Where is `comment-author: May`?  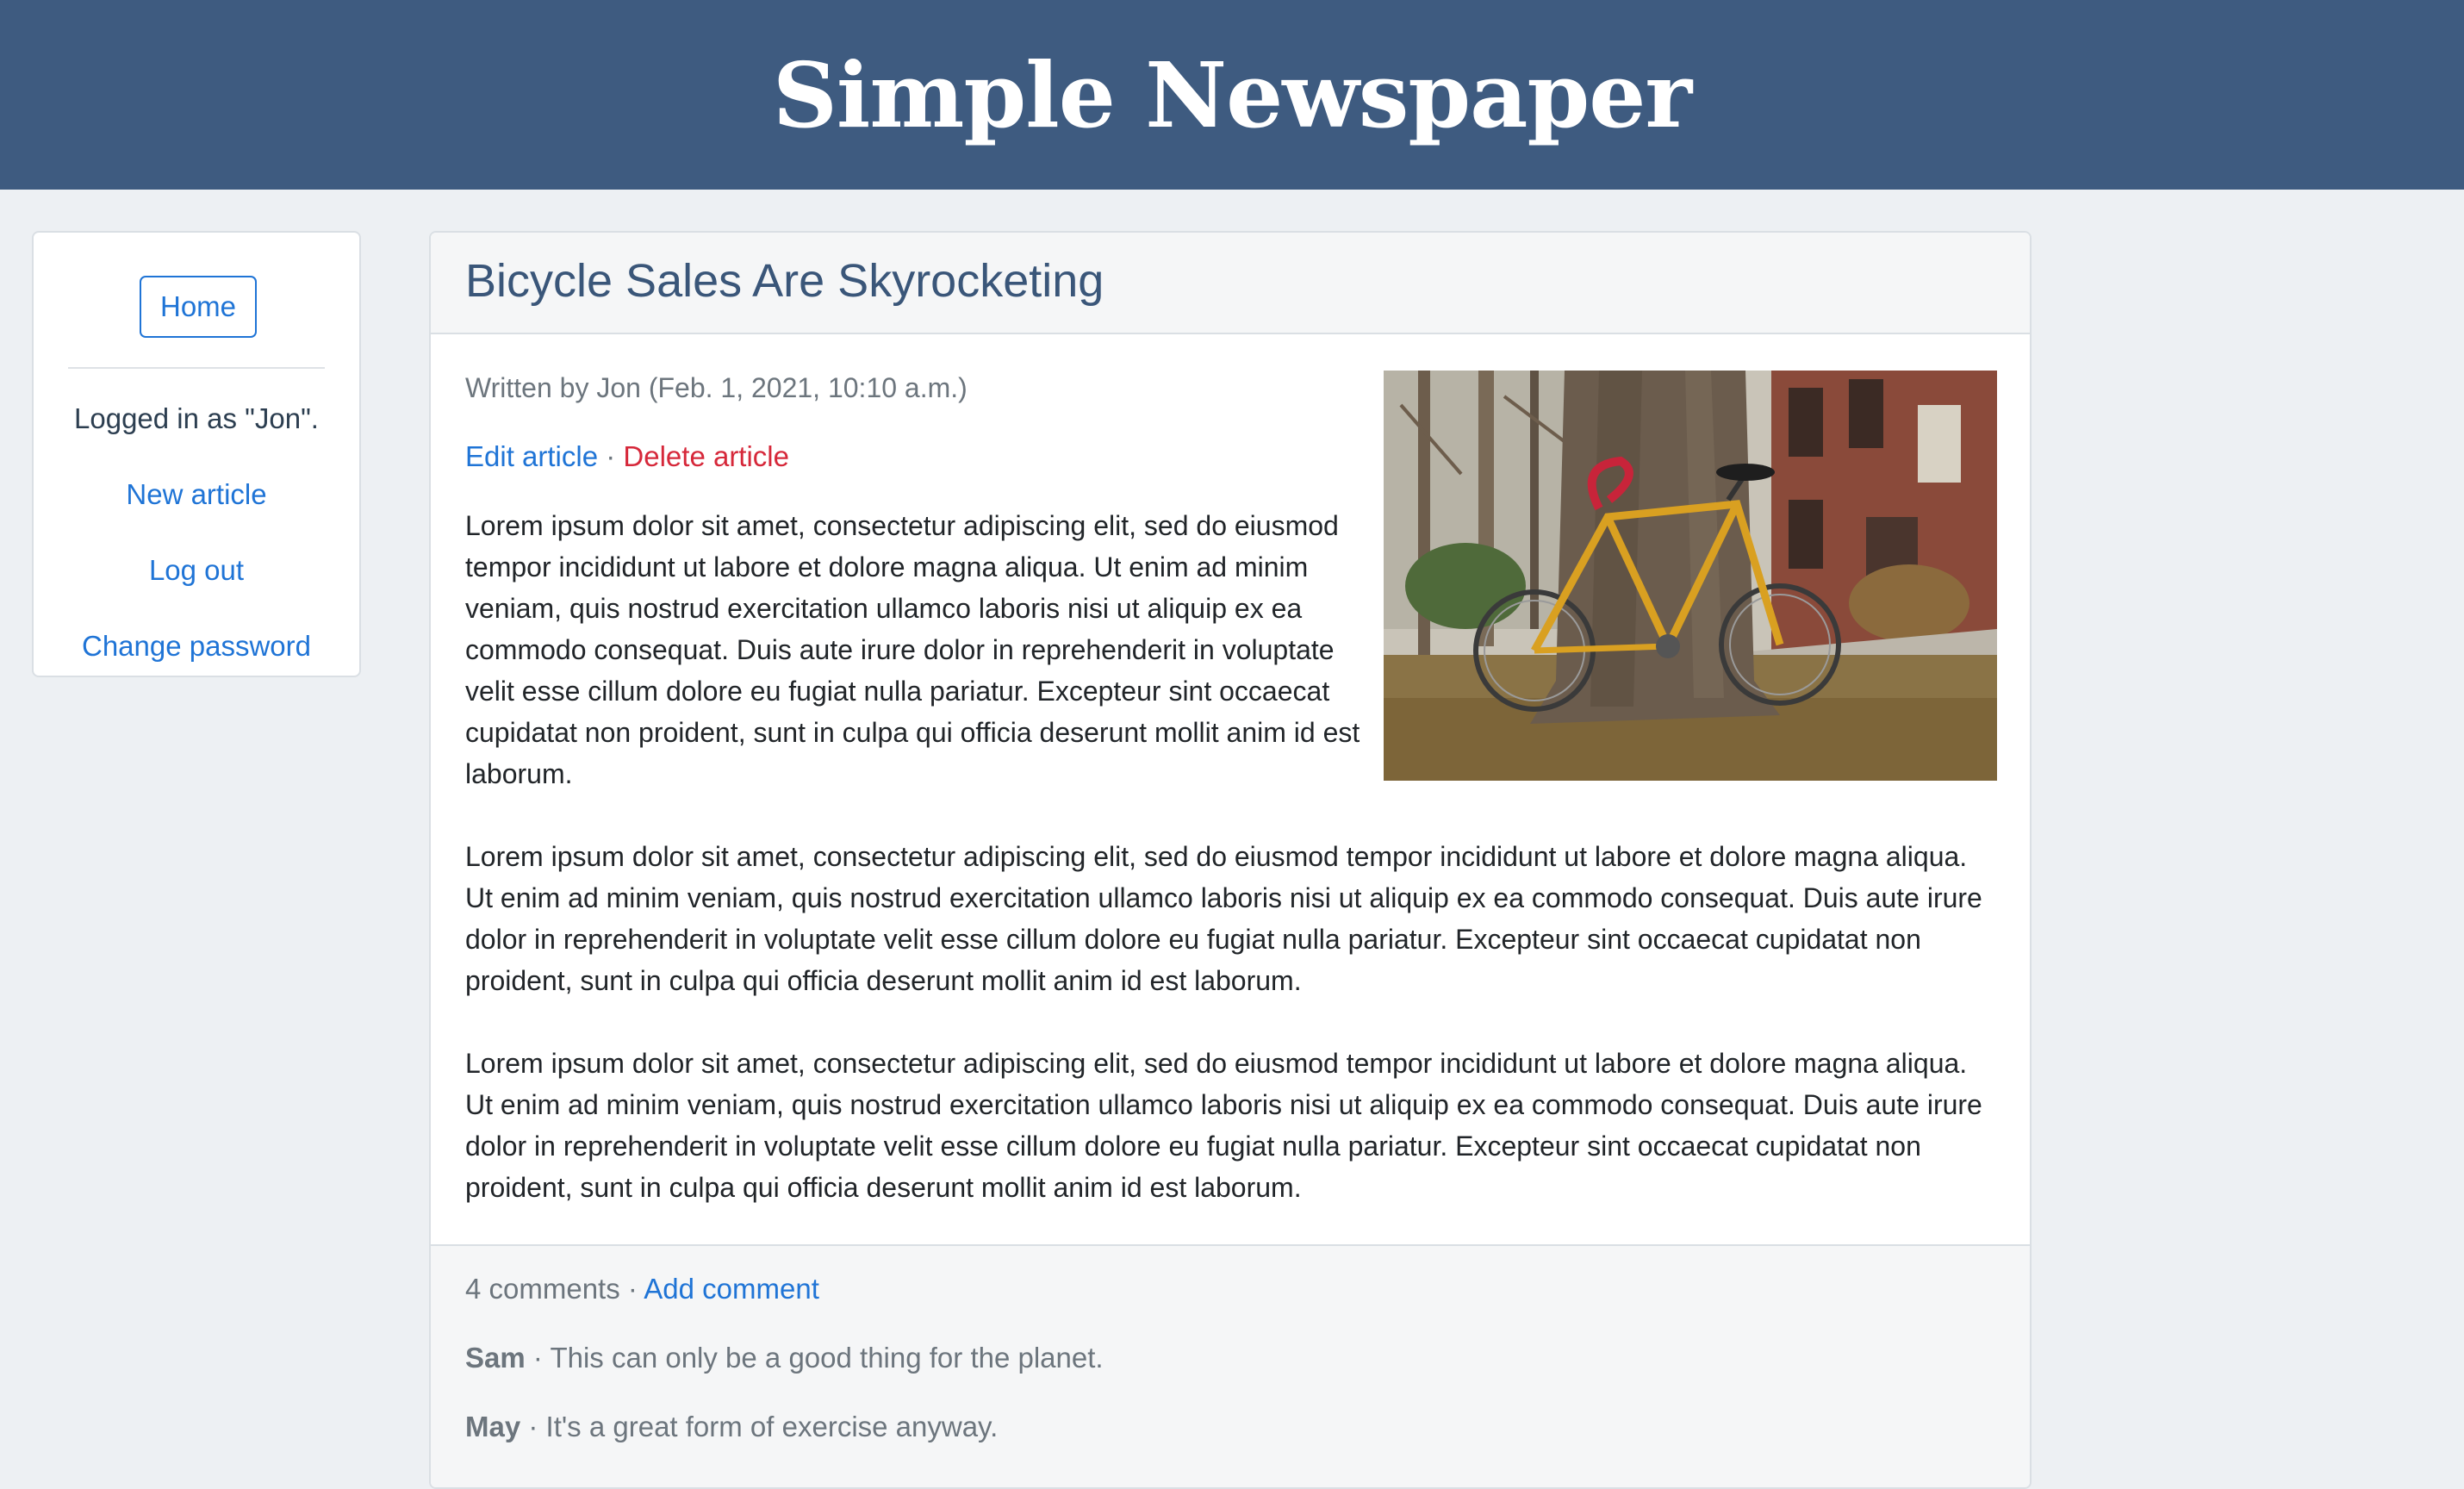 comment-author: May is located at coordinates (493, 1426).